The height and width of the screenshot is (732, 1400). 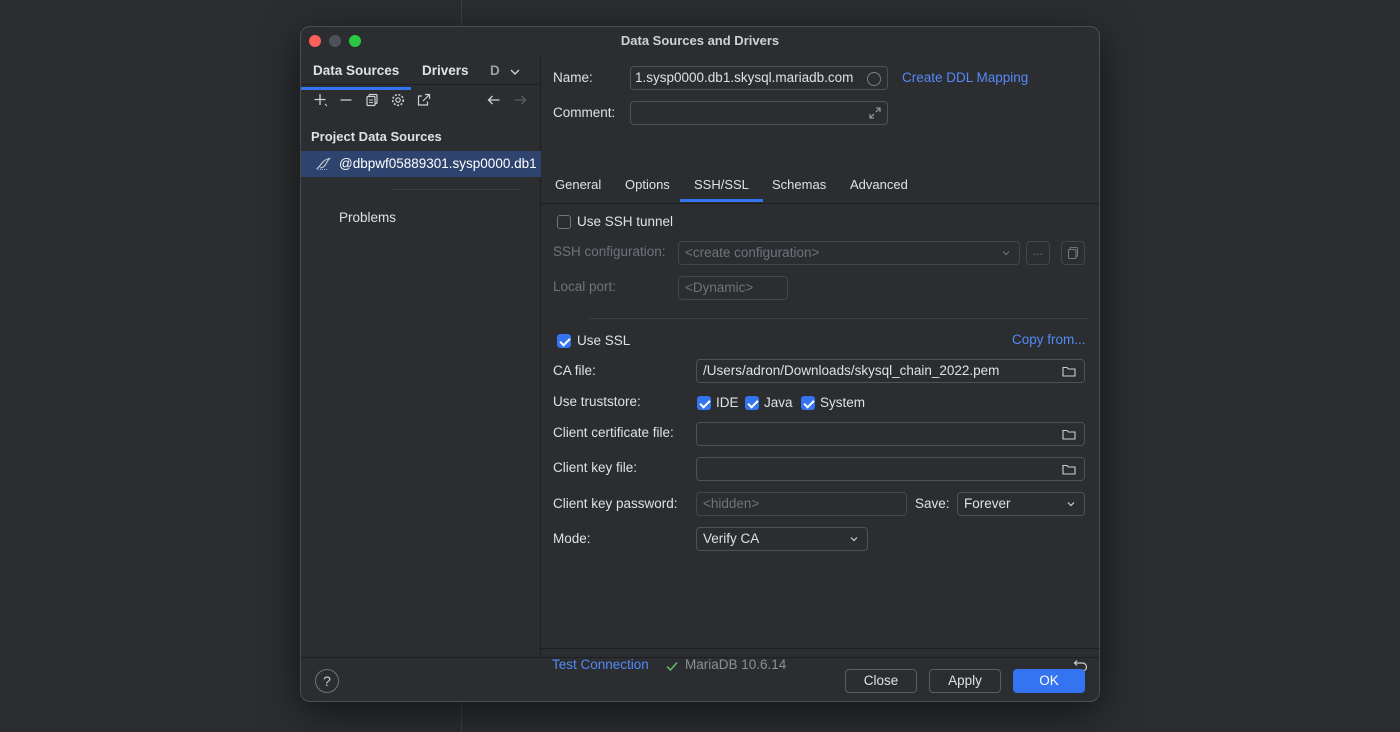 I want to click on save-label: Save:, so click(x=932, y=503).